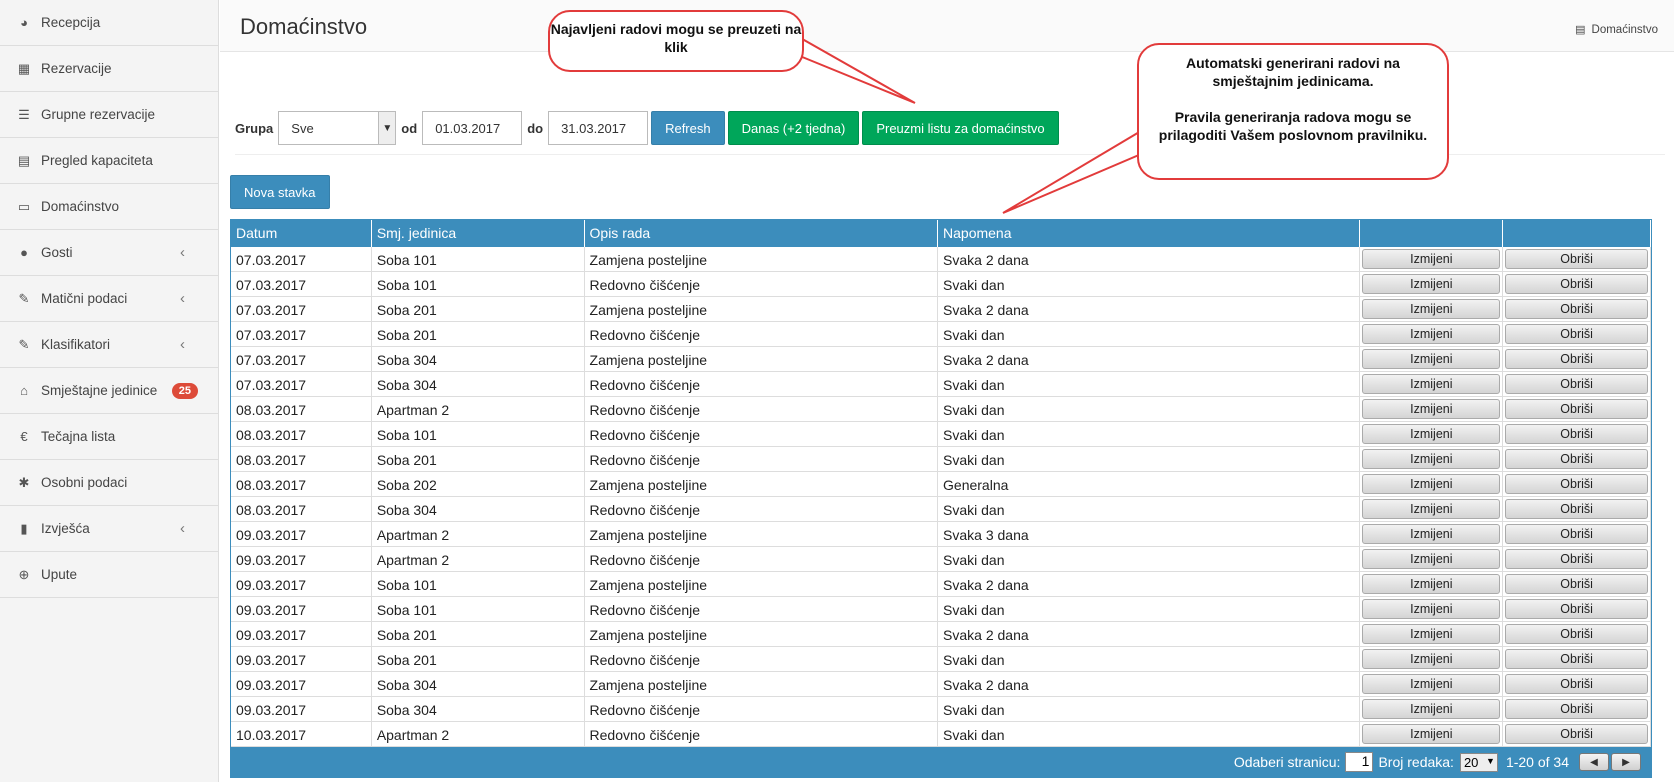 The width and height of the screenshot is (1674, 782). Describe the element at coordinates (109, 299) in the screenshot. I see `sidebar-item-mati-ni-podaci: ✎ Matični podaci ‹` at that location.